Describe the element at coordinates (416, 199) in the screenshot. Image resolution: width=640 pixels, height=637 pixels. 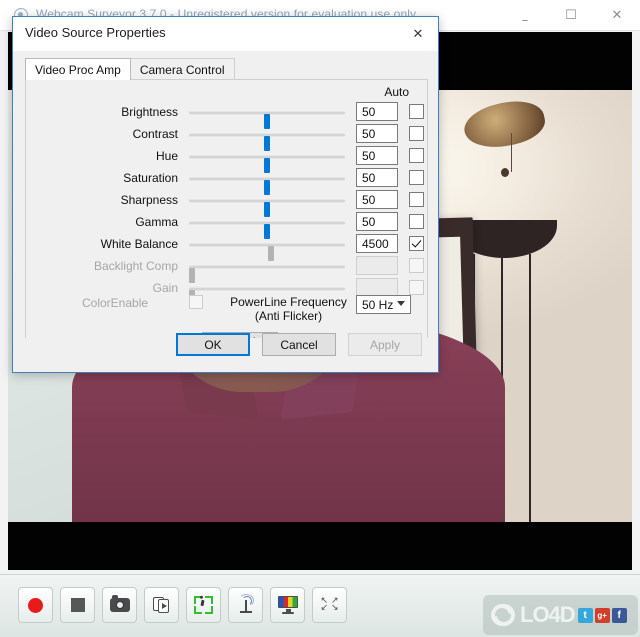
I see `auto-checkbox-sharpness` at that location.